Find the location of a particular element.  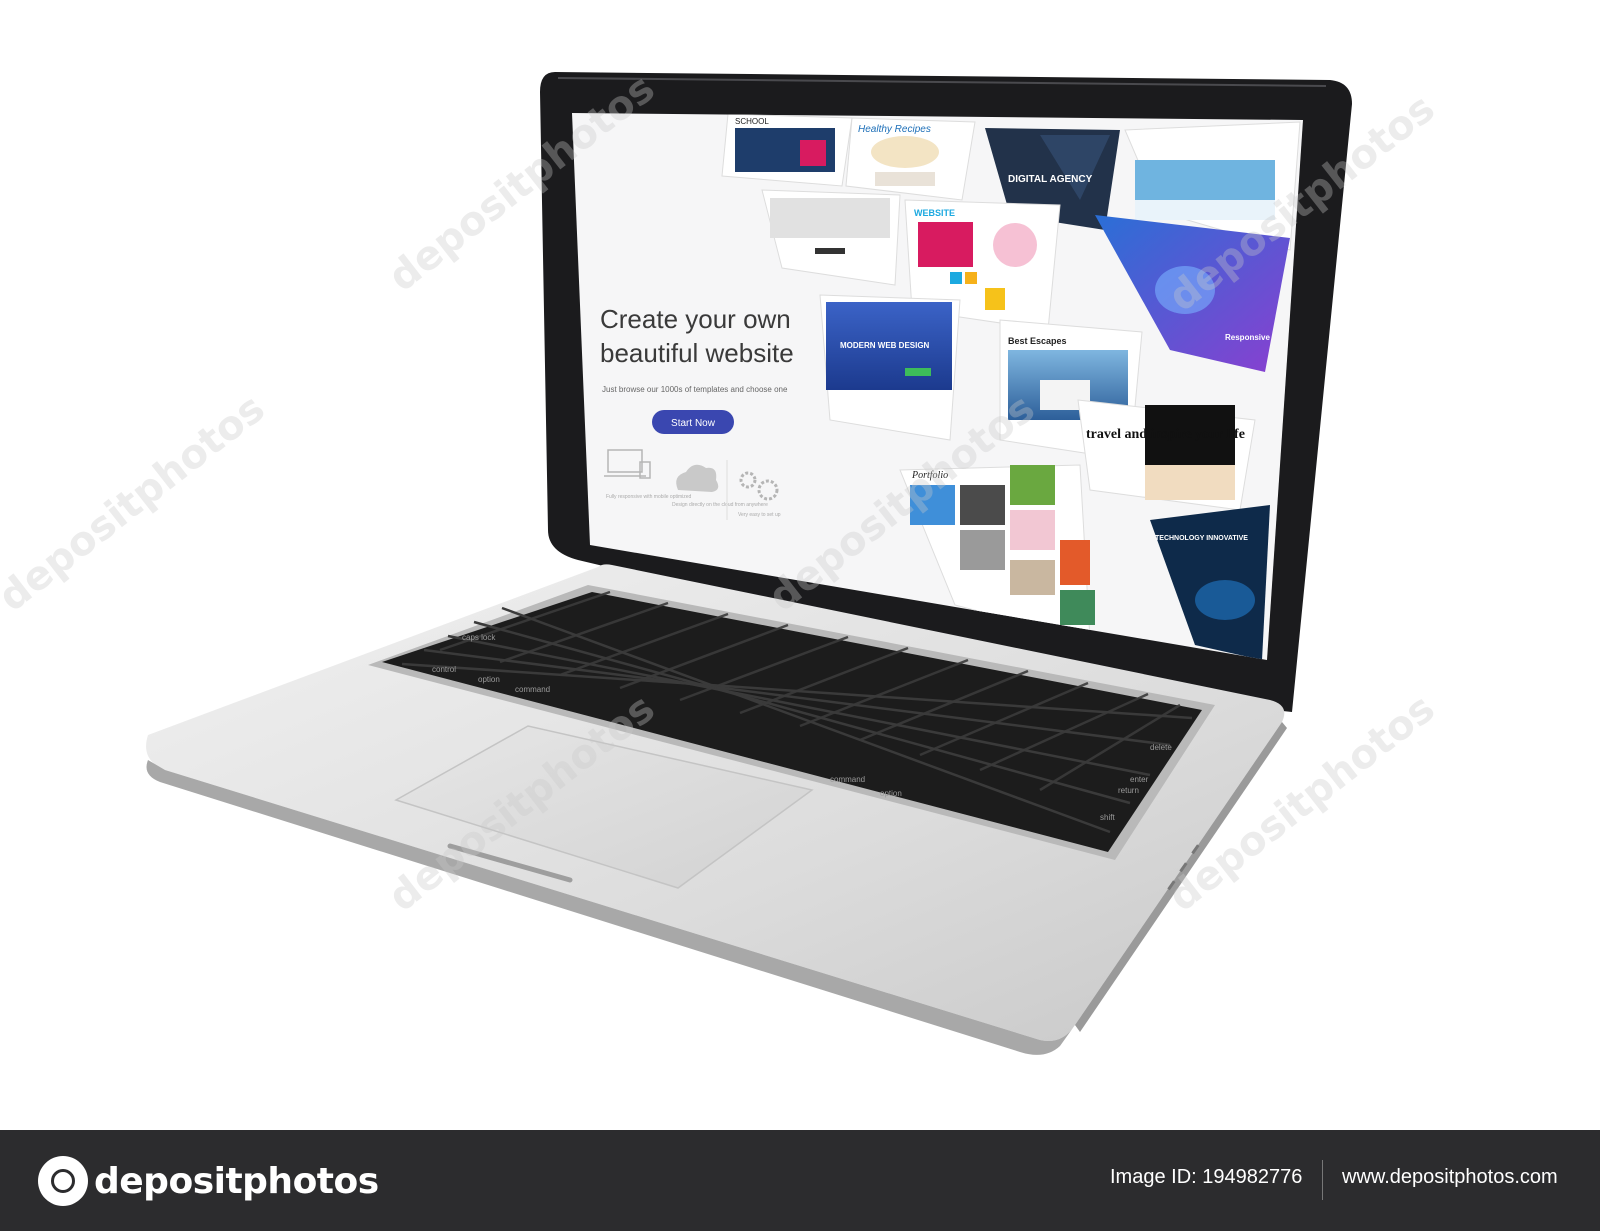

brand: depositphotos is located at coordinates (208, 1181).